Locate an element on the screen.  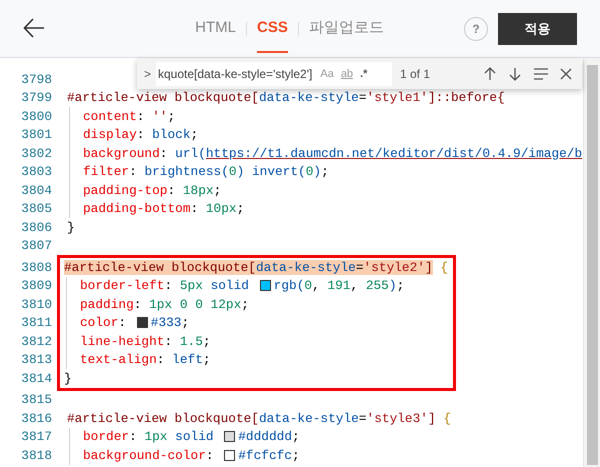
line-number: 3813 is located at coordinates (36, 360).